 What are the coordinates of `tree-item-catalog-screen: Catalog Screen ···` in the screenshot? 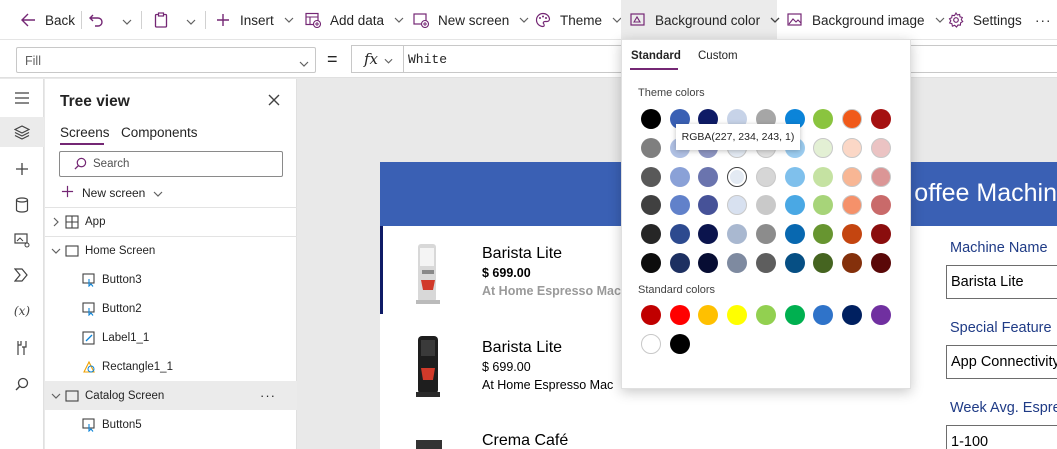 It's located at (171, 395).